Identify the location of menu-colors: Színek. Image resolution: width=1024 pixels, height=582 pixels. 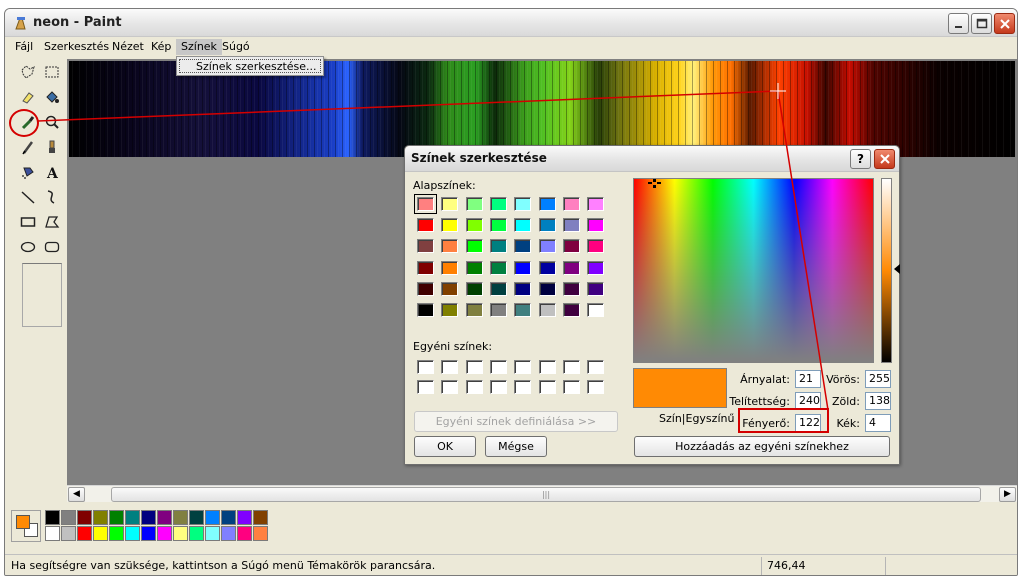
(199, 47).